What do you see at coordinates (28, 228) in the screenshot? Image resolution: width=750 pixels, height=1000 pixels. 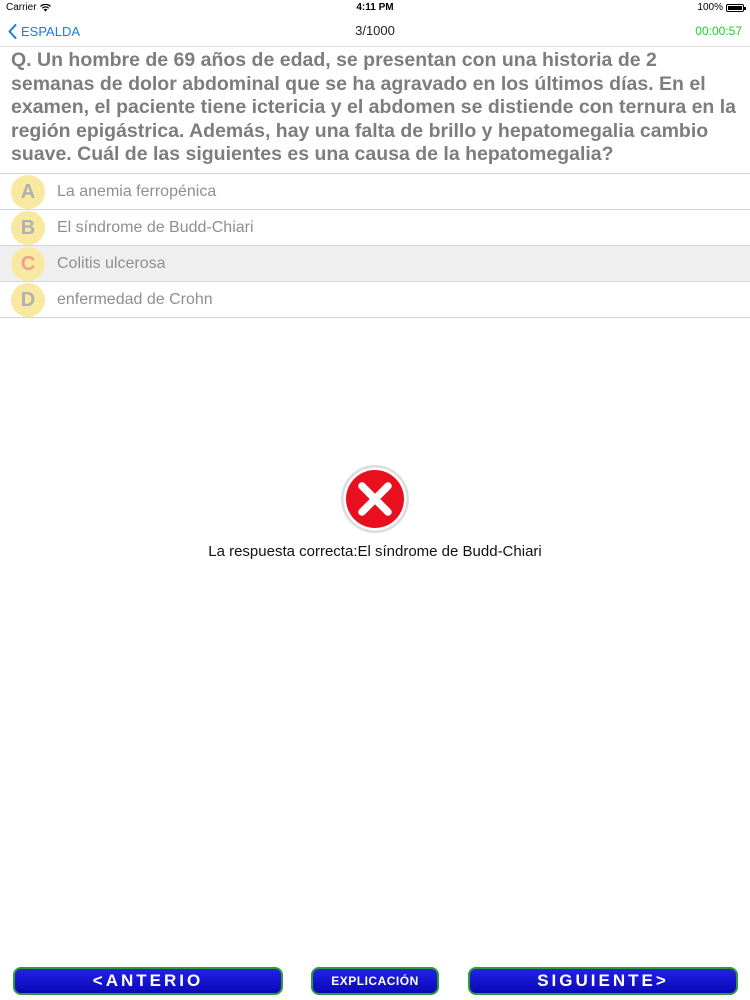 I see `option-letter-badge: B` at bounding box center [28, 228].